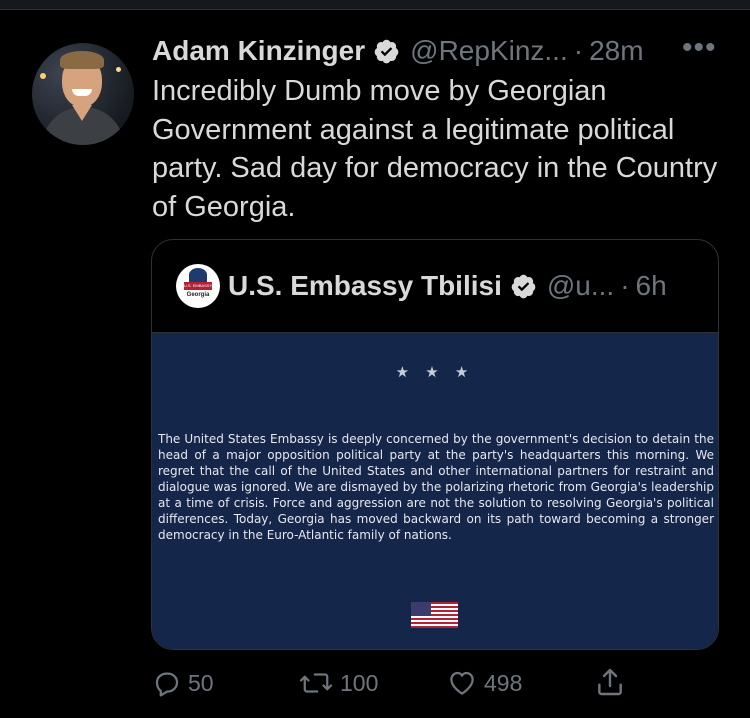 This screenshot has width=750, height=718. I want to click on us-flag-icon, so click(434, 615).